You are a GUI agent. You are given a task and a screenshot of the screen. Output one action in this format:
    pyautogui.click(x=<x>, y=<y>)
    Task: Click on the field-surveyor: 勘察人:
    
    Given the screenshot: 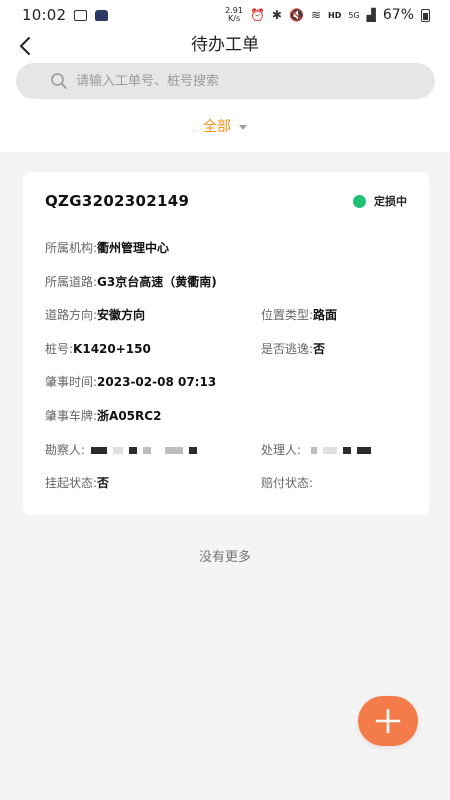 What is the action you would take?
    pyautogui.click(x=153, y=450)
    